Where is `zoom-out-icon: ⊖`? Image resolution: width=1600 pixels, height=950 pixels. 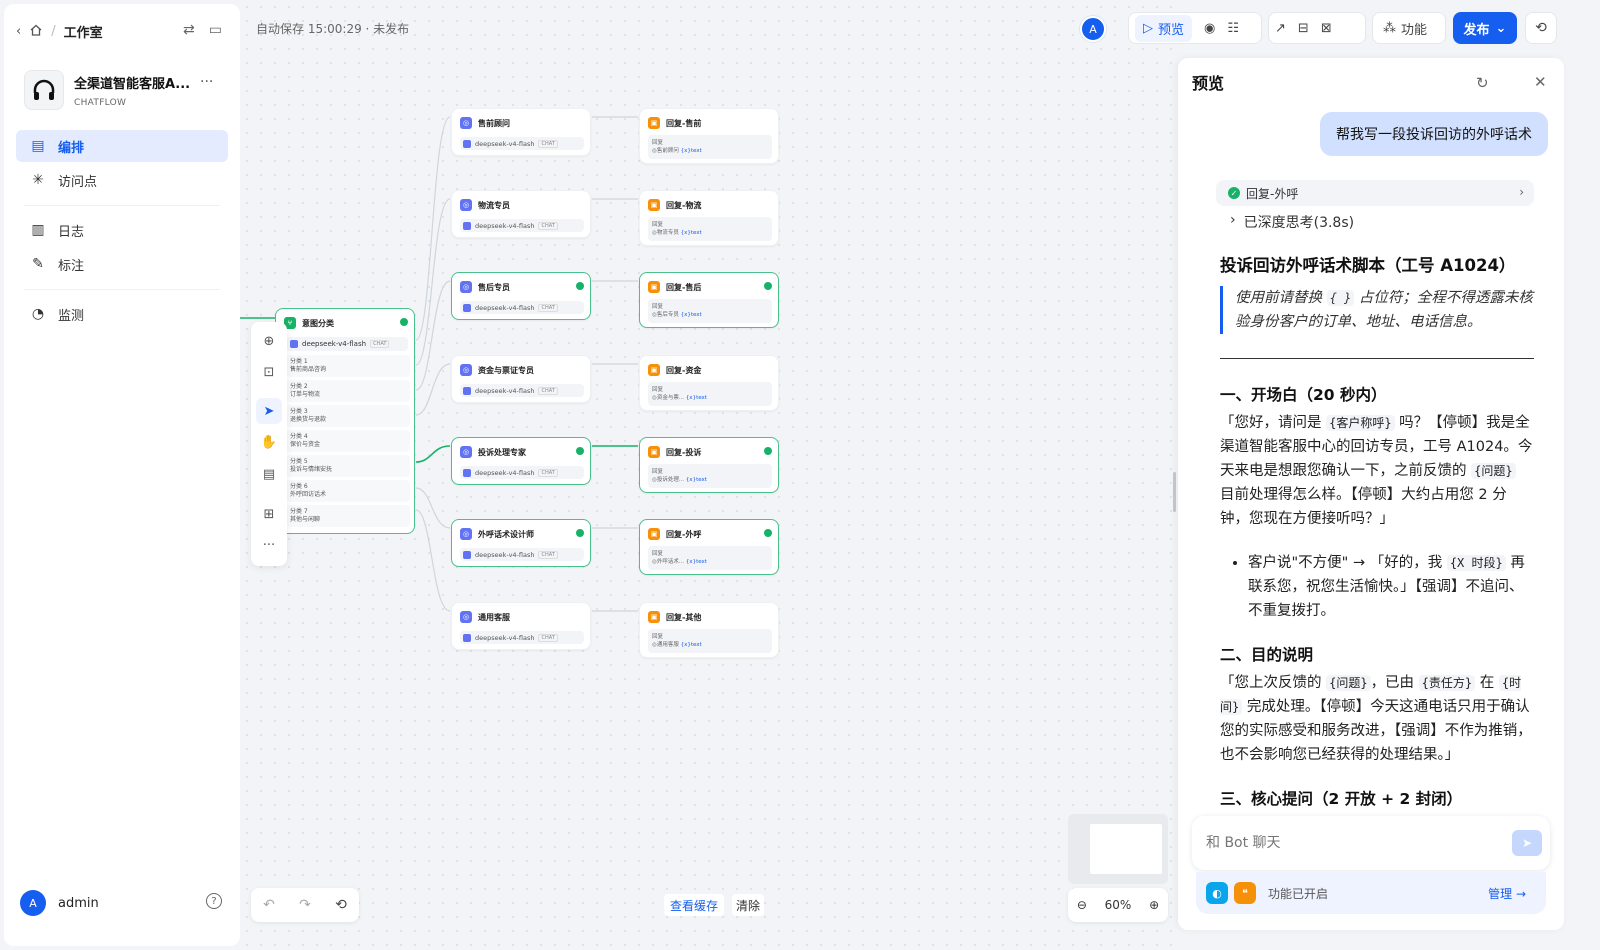
zoom-out-icon: ⊖ is located at coordinates (1082, 905).